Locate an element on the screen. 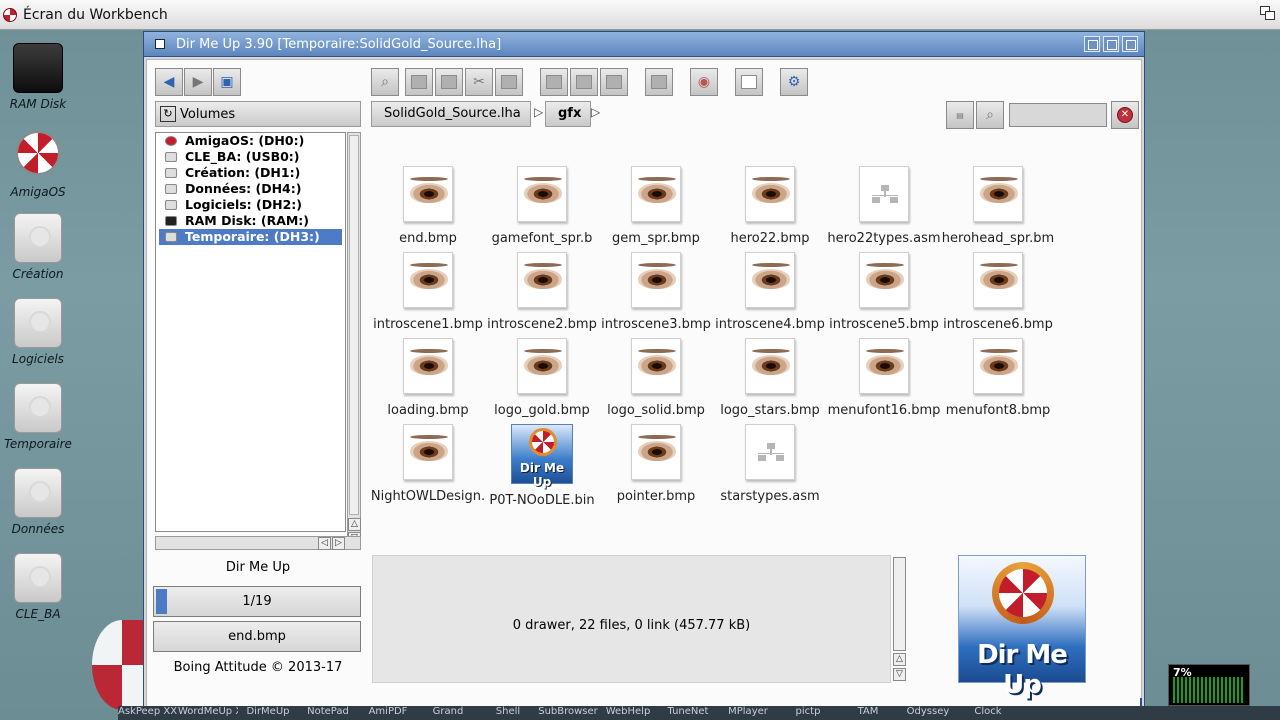 This screenshot has width=1280, height=720. volumes-hscrollbar: ◁ ▷ is located at coordinates (258, 543).